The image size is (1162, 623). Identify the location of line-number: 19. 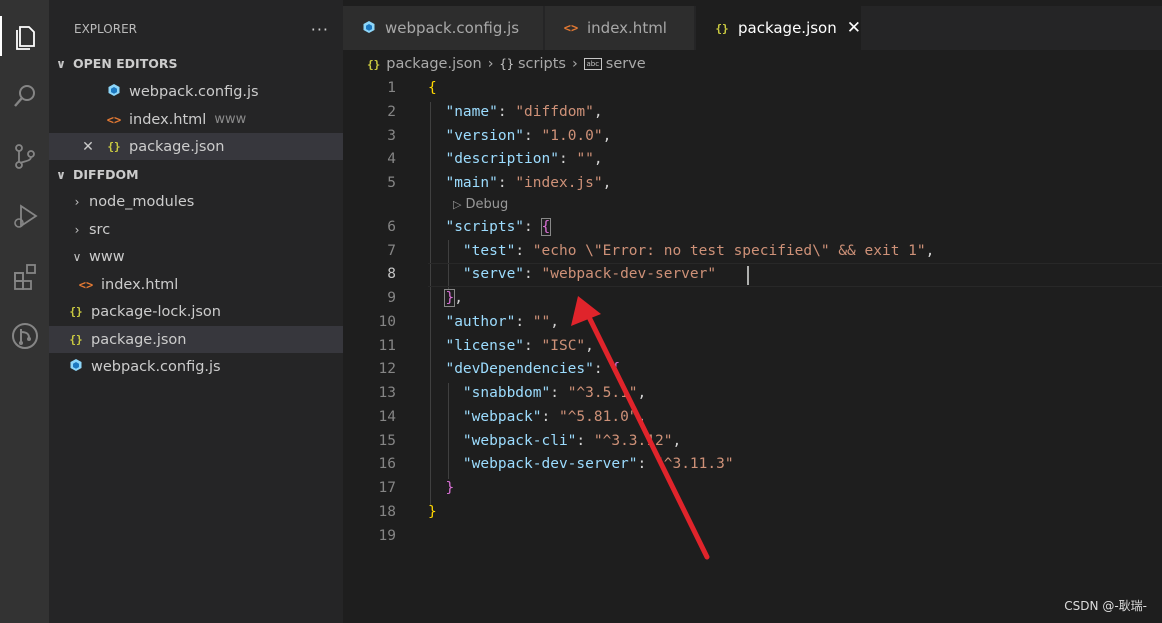
(387, 536).